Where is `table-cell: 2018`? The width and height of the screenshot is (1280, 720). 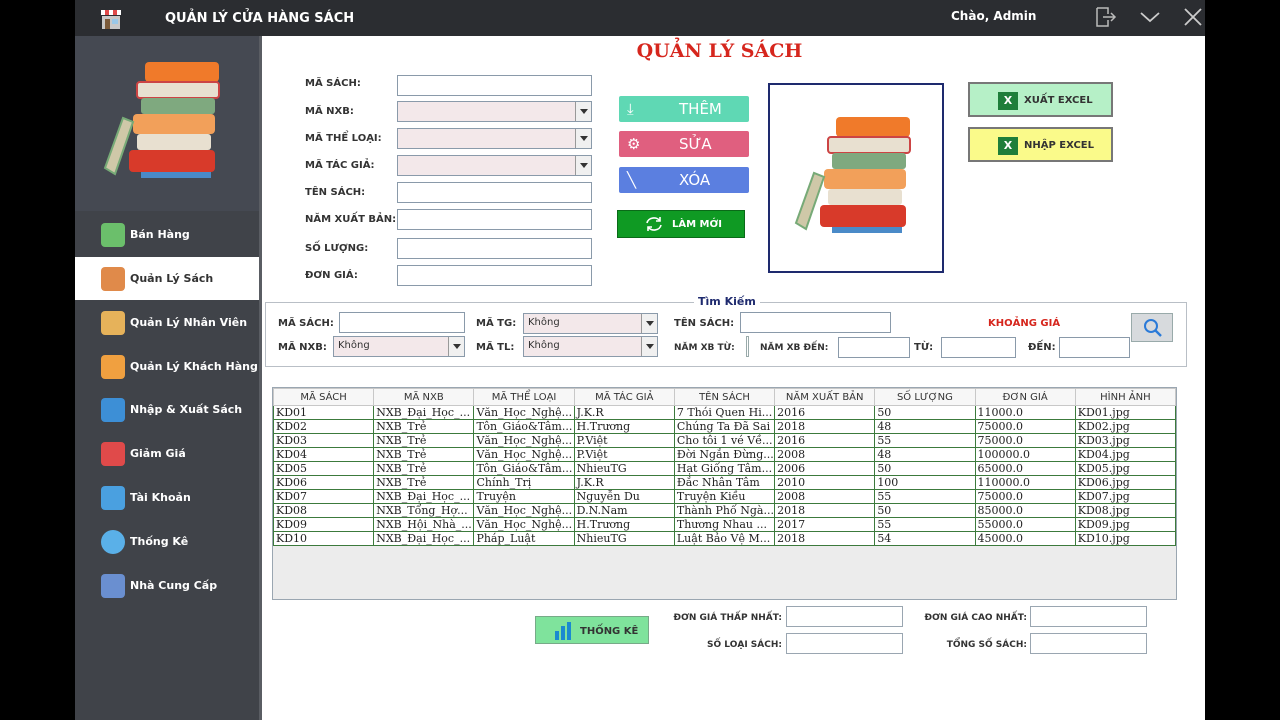
table-cell: 2018 is located at coordinates (825, 426).